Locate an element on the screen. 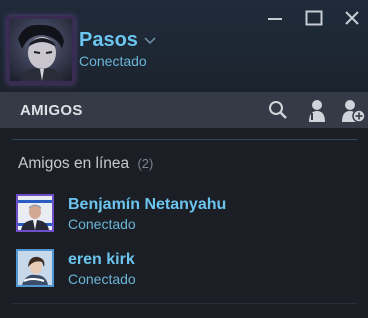 The height and width of the screenshot is (318, 368). add-friend-button is located at coordinates (353, 113).